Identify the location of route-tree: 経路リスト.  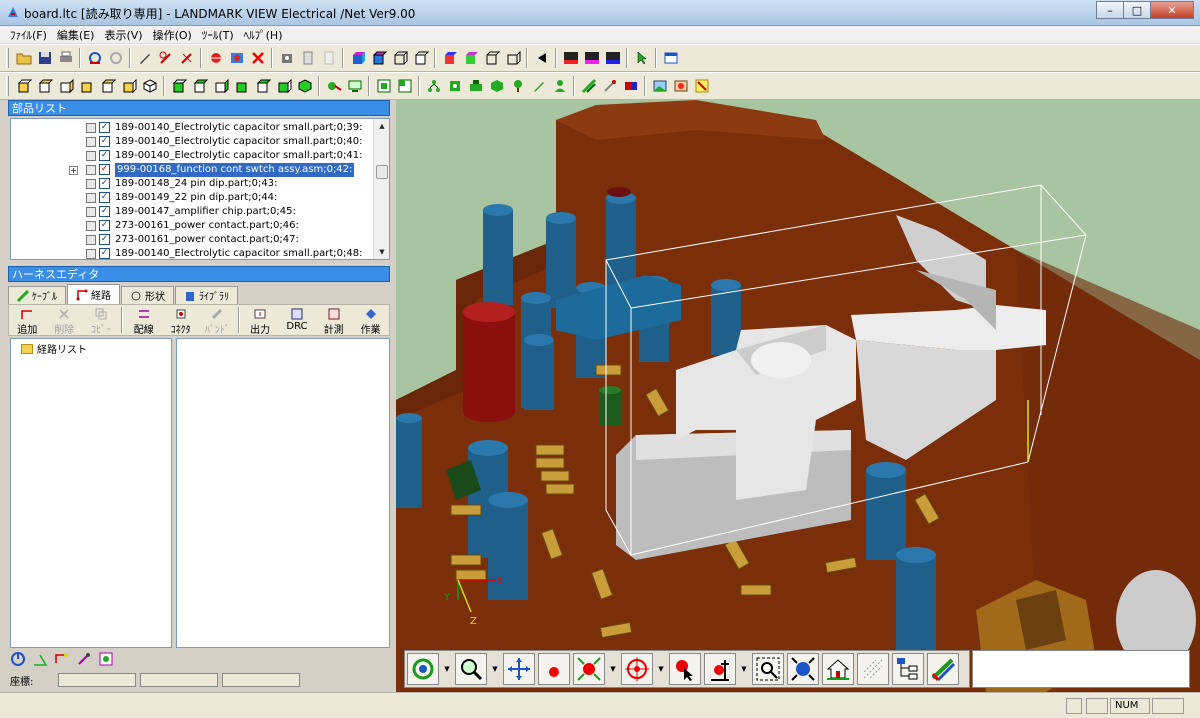
(91, 493).